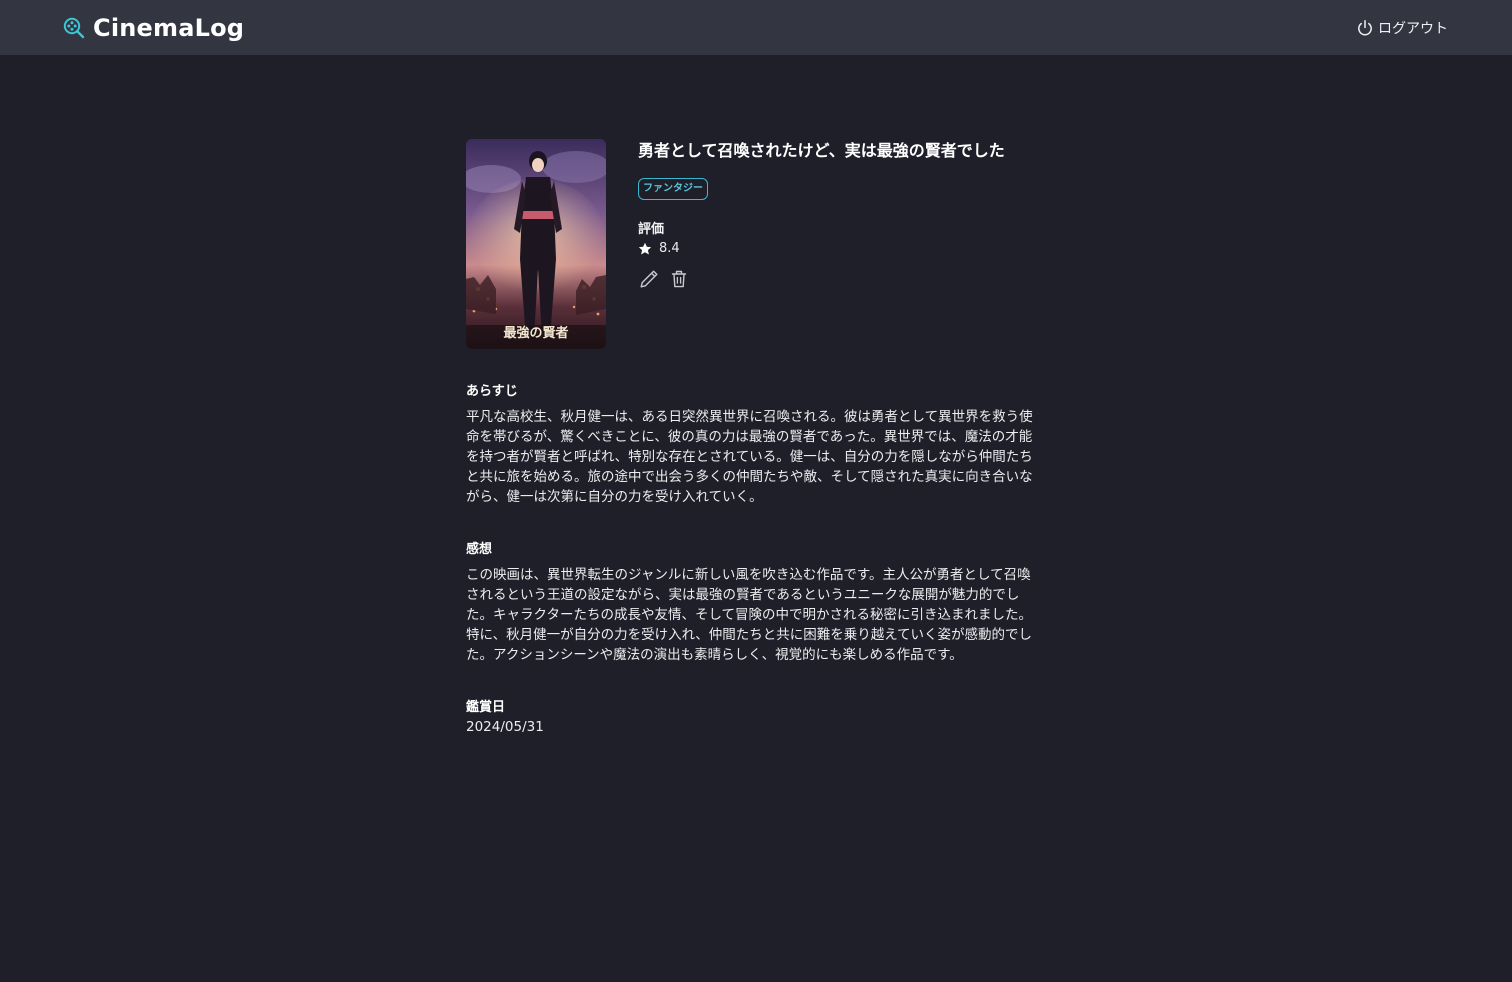  I want to click on trash-icon, so click(679, 279).